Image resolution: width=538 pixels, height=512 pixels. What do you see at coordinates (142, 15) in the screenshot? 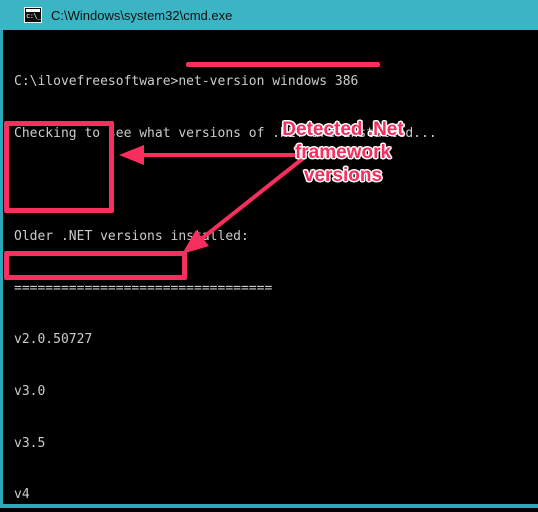
I see `window-title: C:\Windows\system32\cmd.exe` at bounding box center [142, 15].